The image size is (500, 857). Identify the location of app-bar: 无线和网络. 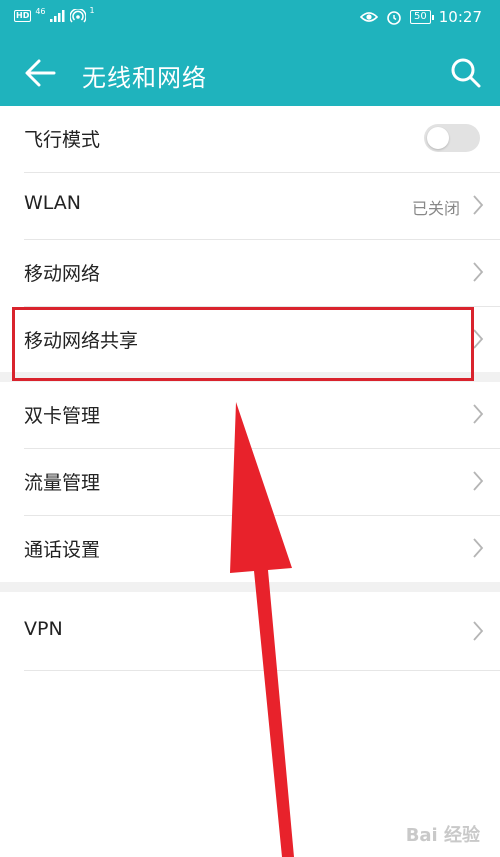
(250, 73).